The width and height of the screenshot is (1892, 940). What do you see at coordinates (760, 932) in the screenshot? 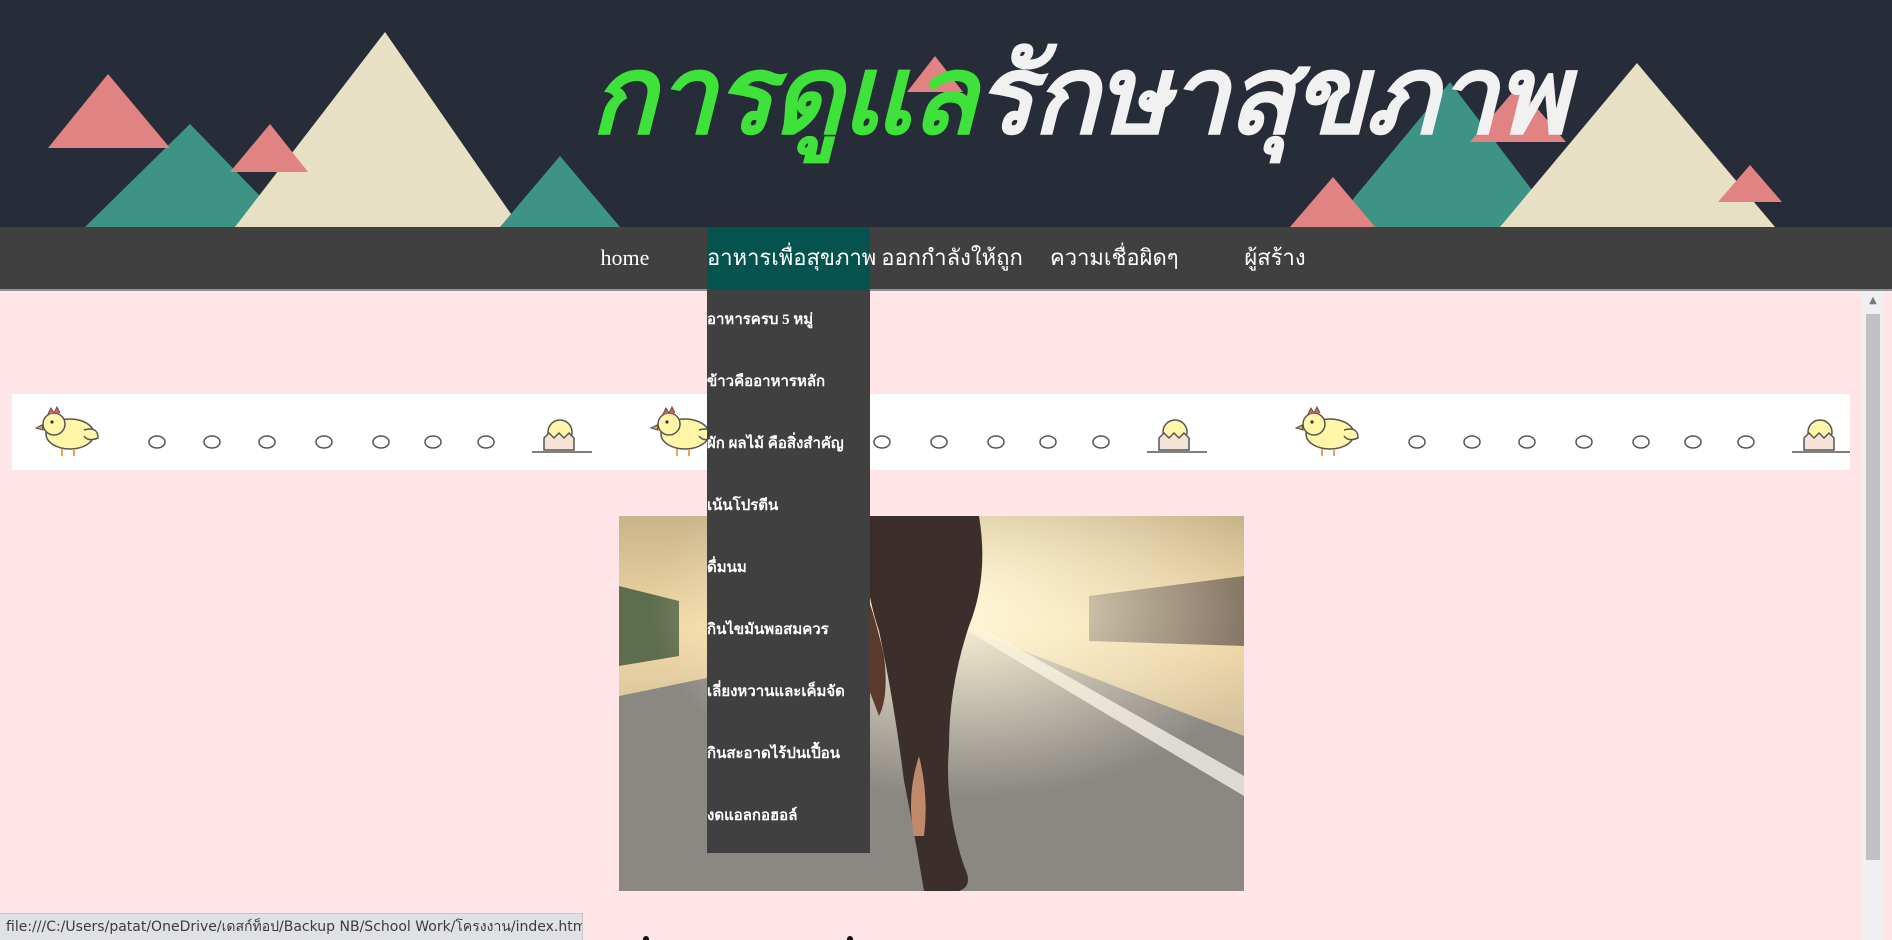
I see `cutoff-heading` at bounding box center [760, 932].